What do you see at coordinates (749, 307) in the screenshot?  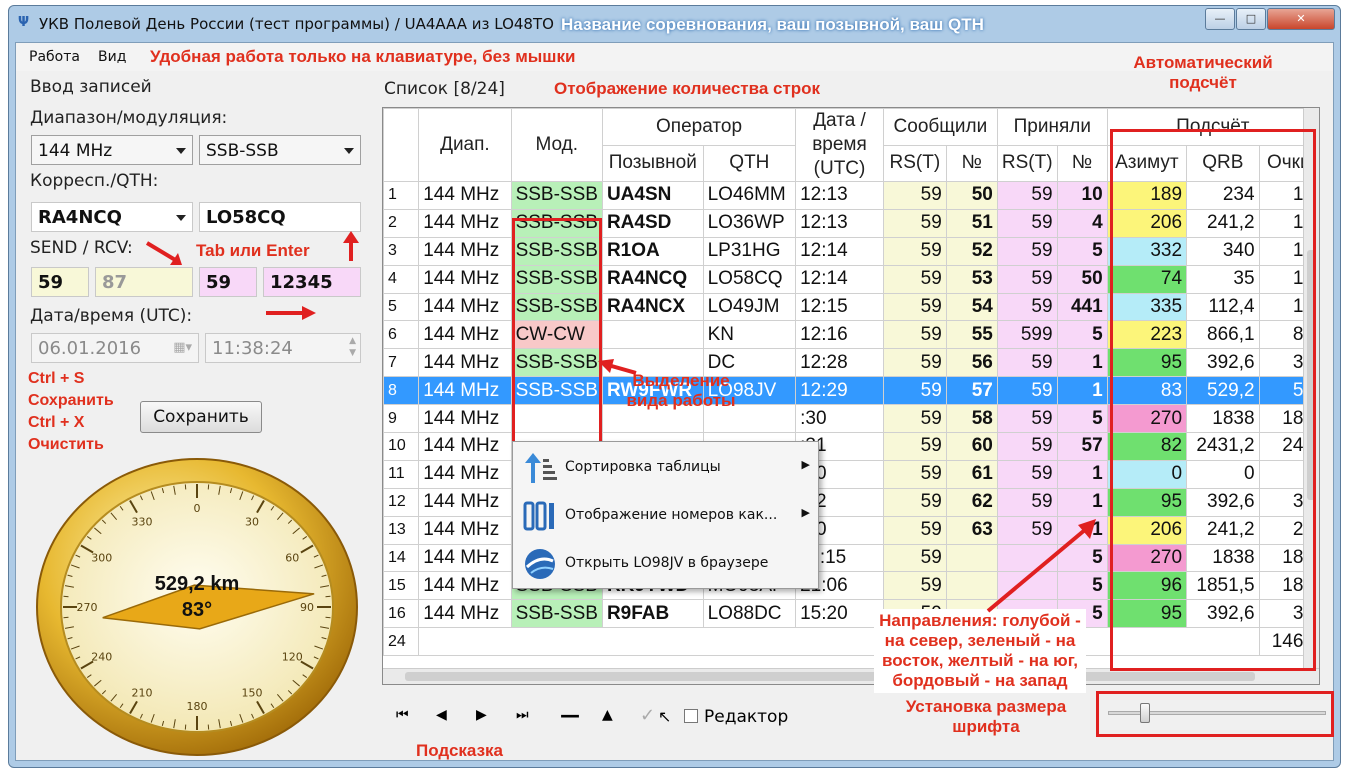 I see `cell-qth: LO49JM` at bounding box center [749, 307].